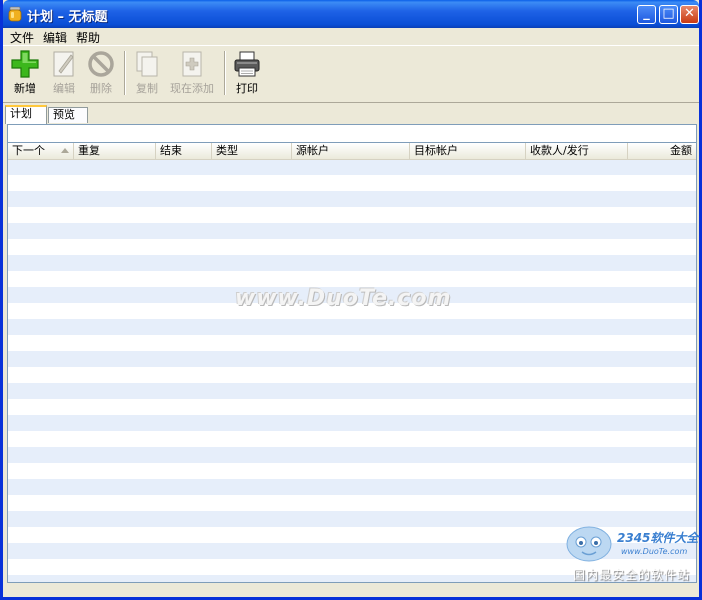  Describe the element at coordinates (171, 150) in the screenshot. I see `column-header-label: 结束` at that location.